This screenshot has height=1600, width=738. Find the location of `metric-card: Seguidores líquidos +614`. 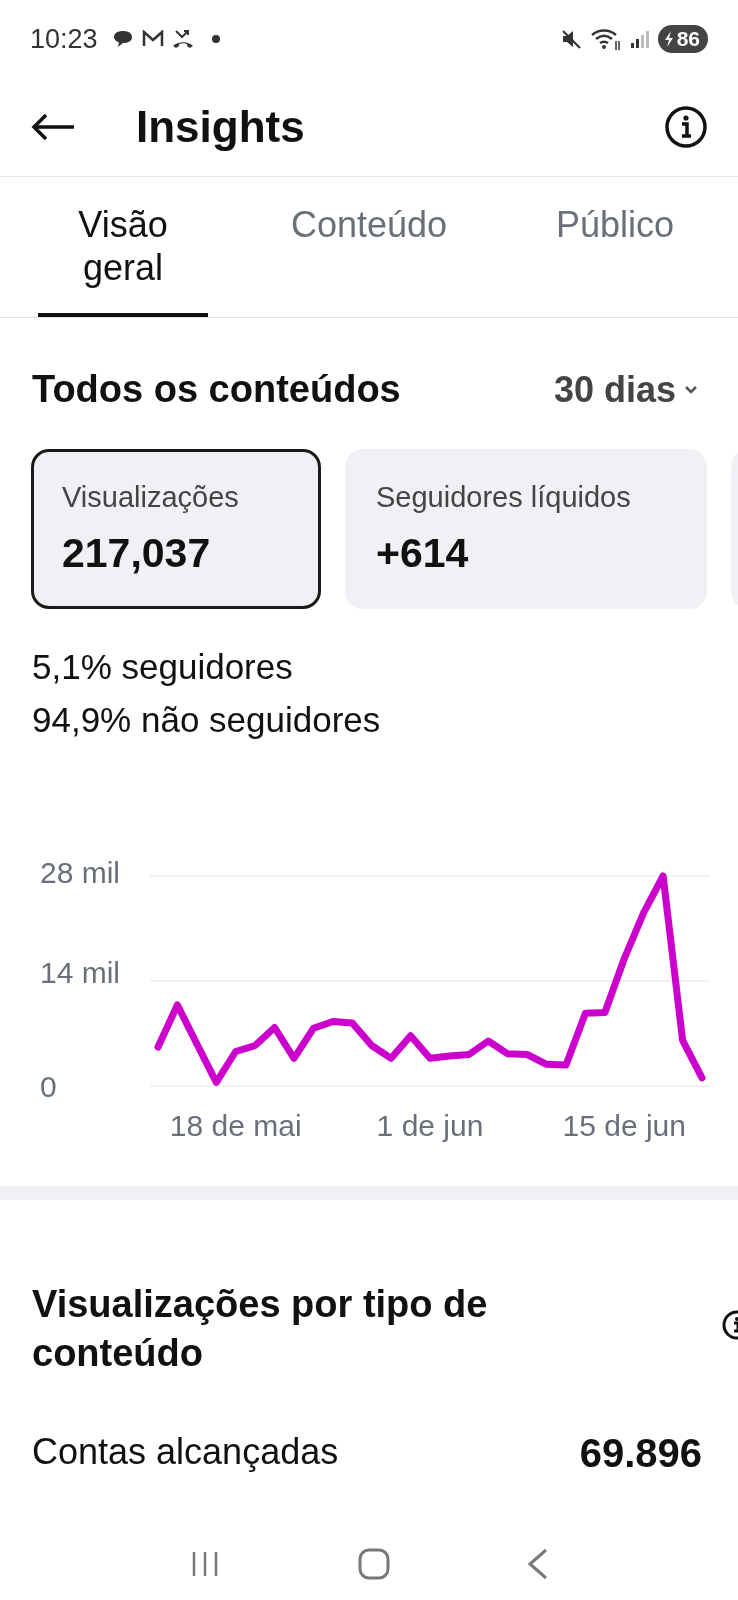

metric-card: Seguidores líquidos +614 is located at coordinates (526, 529).